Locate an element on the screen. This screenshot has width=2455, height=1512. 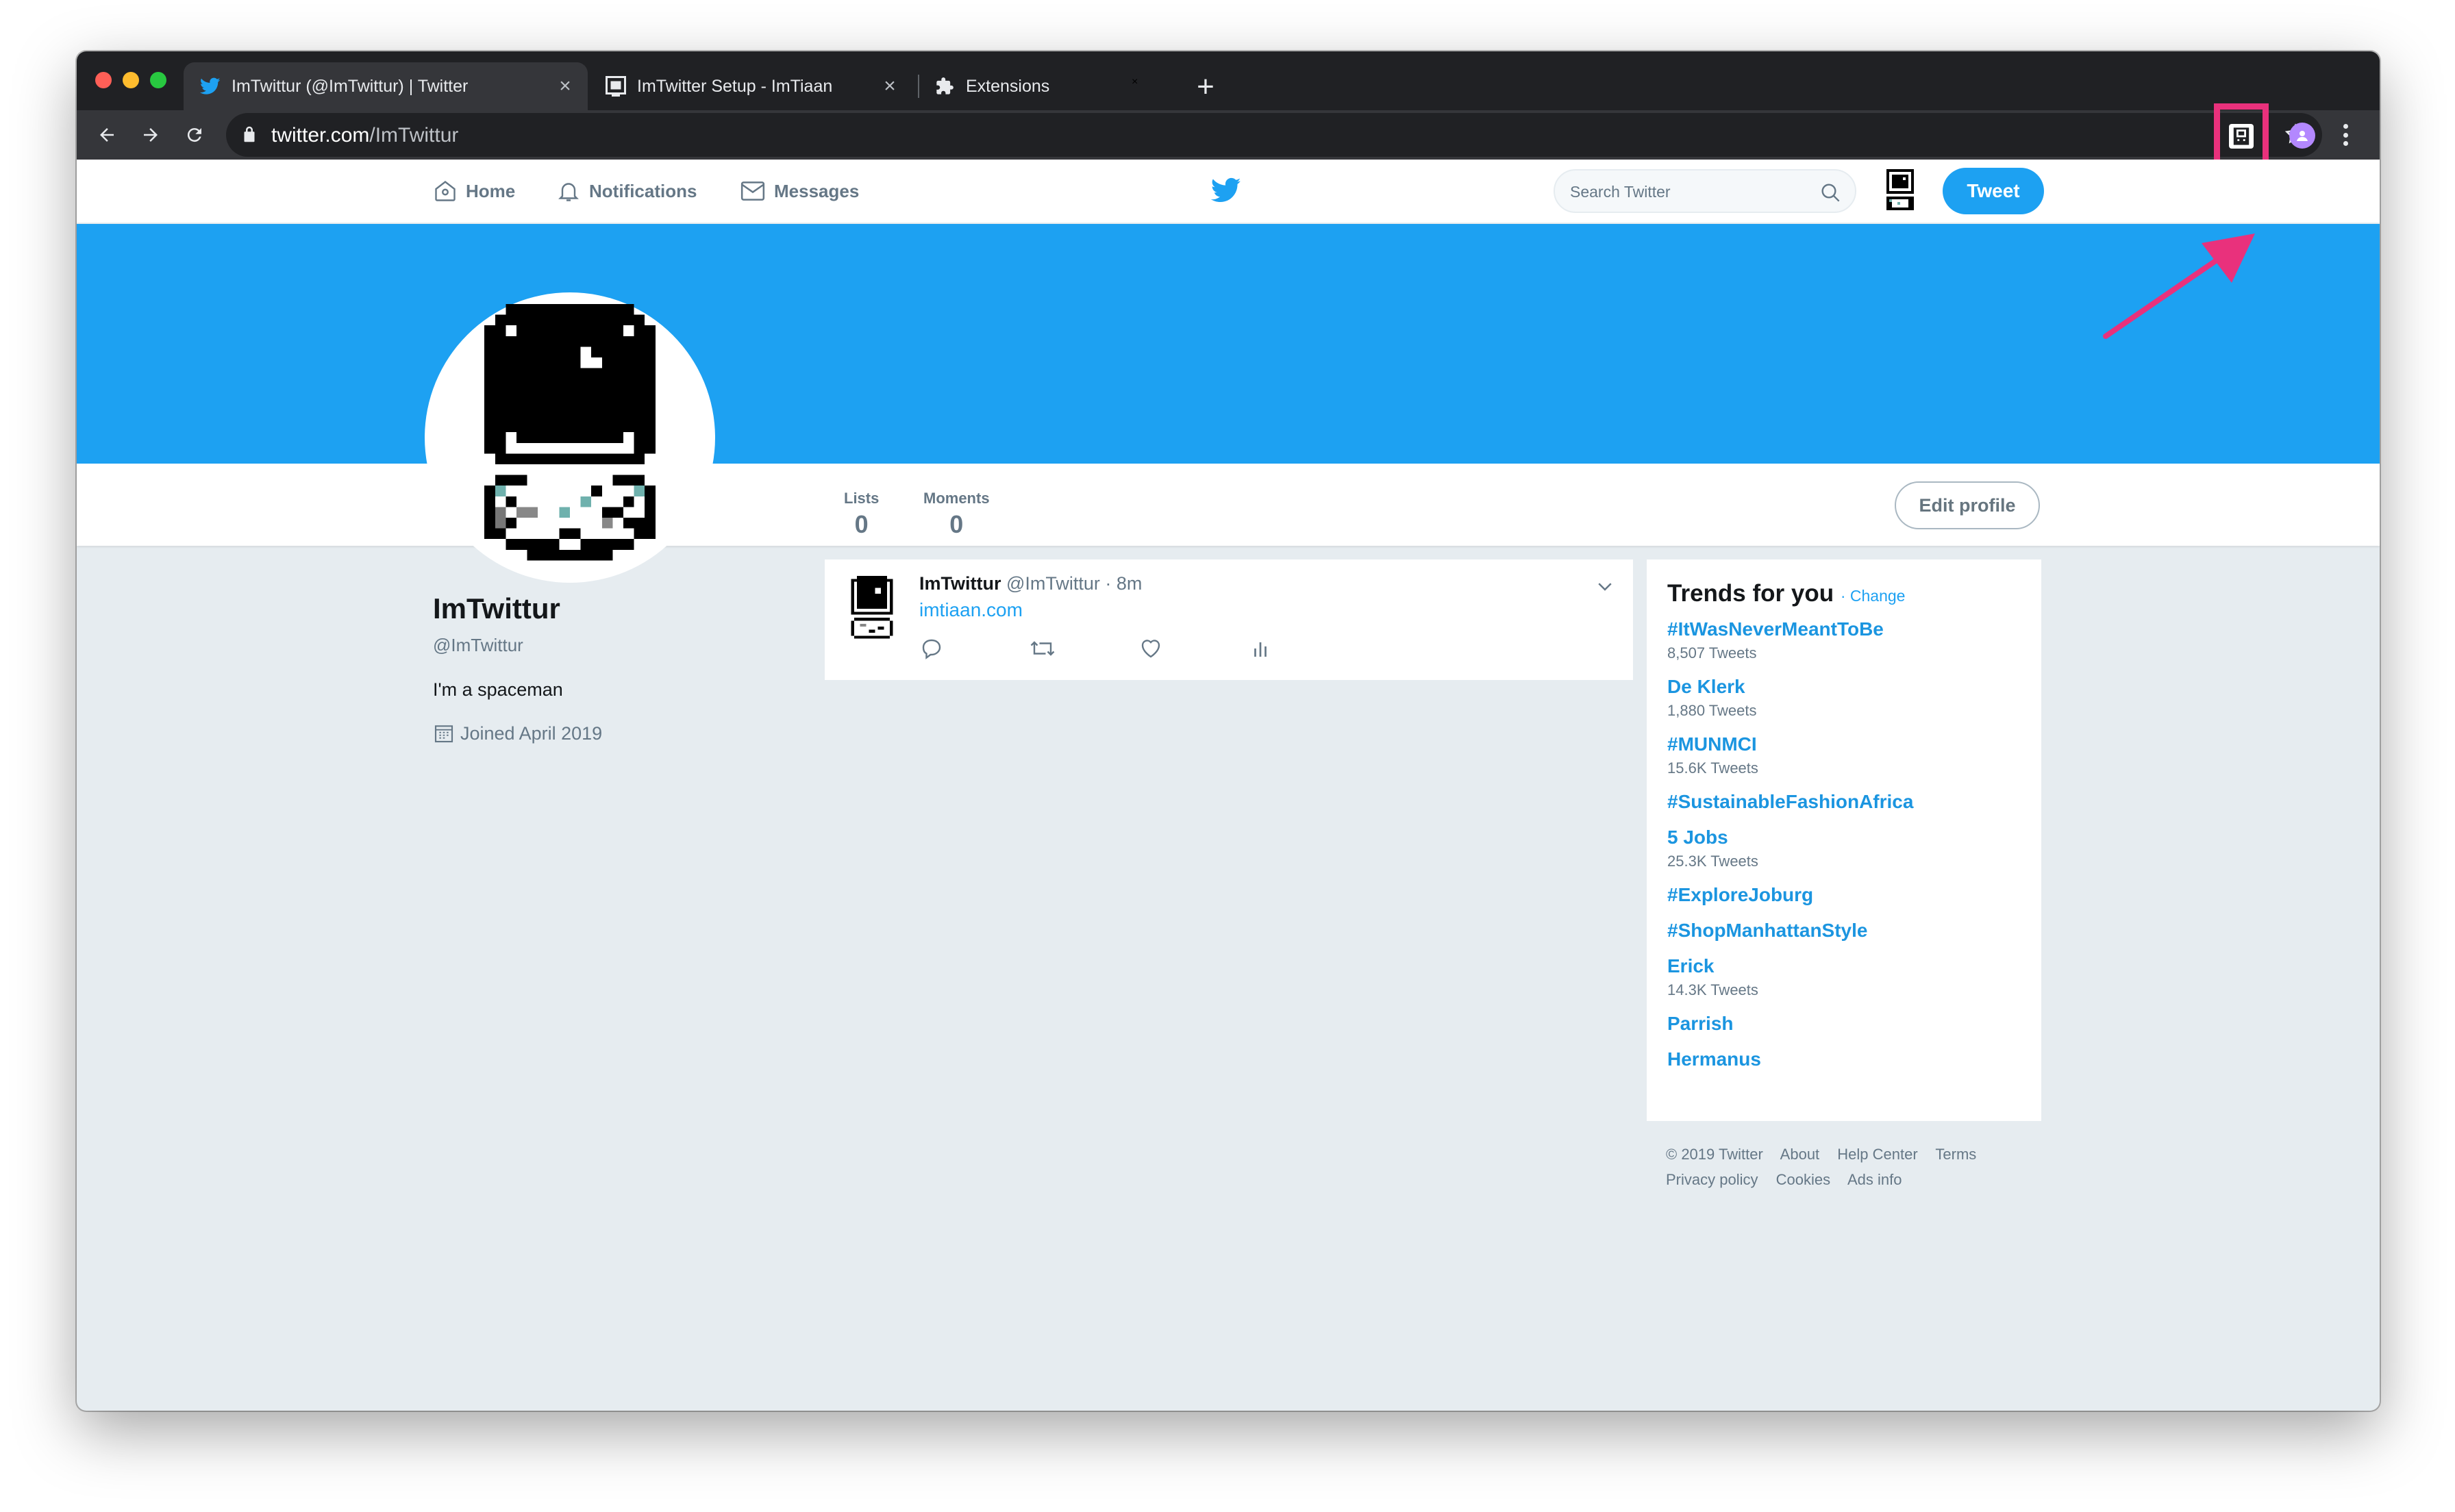
trends-header: Trends for you · Change is located at coordinates (1854, 593).